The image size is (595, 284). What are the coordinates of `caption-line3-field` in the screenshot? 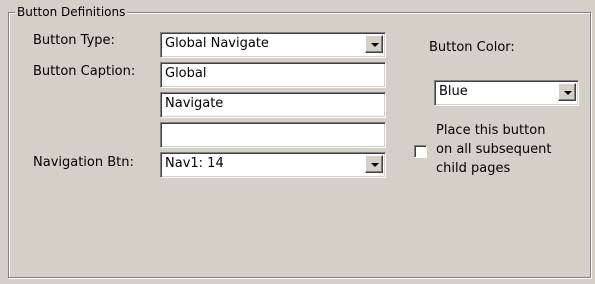 It's located at (275, 133).